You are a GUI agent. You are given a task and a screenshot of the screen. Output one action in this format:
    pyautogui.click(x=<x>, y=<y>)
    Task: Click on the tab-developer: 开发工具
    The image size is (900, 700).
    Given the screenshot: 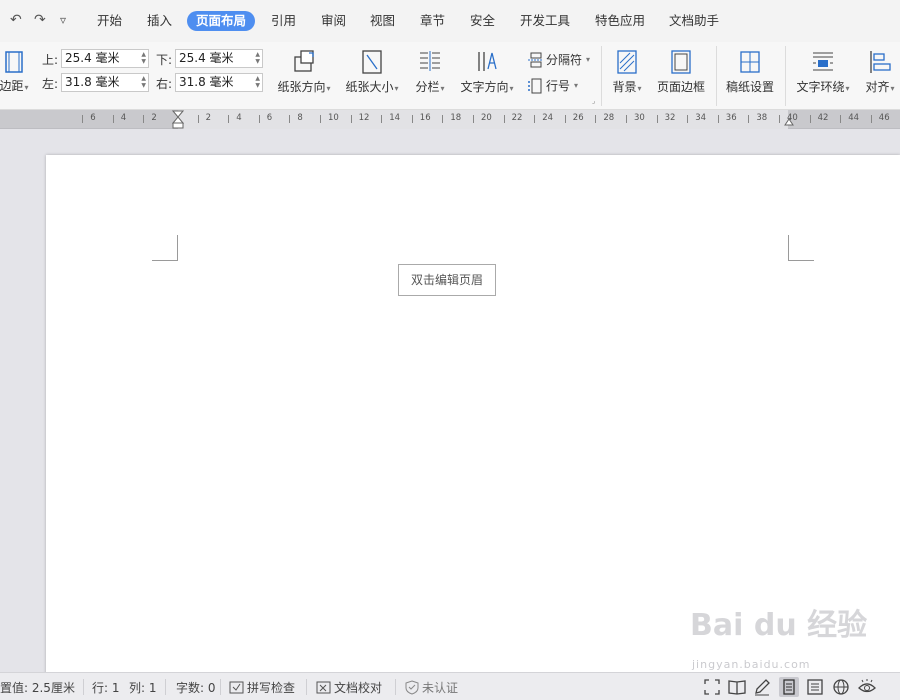 What is the action you would take?
    pyautogui.click(x=545, y=21)
    